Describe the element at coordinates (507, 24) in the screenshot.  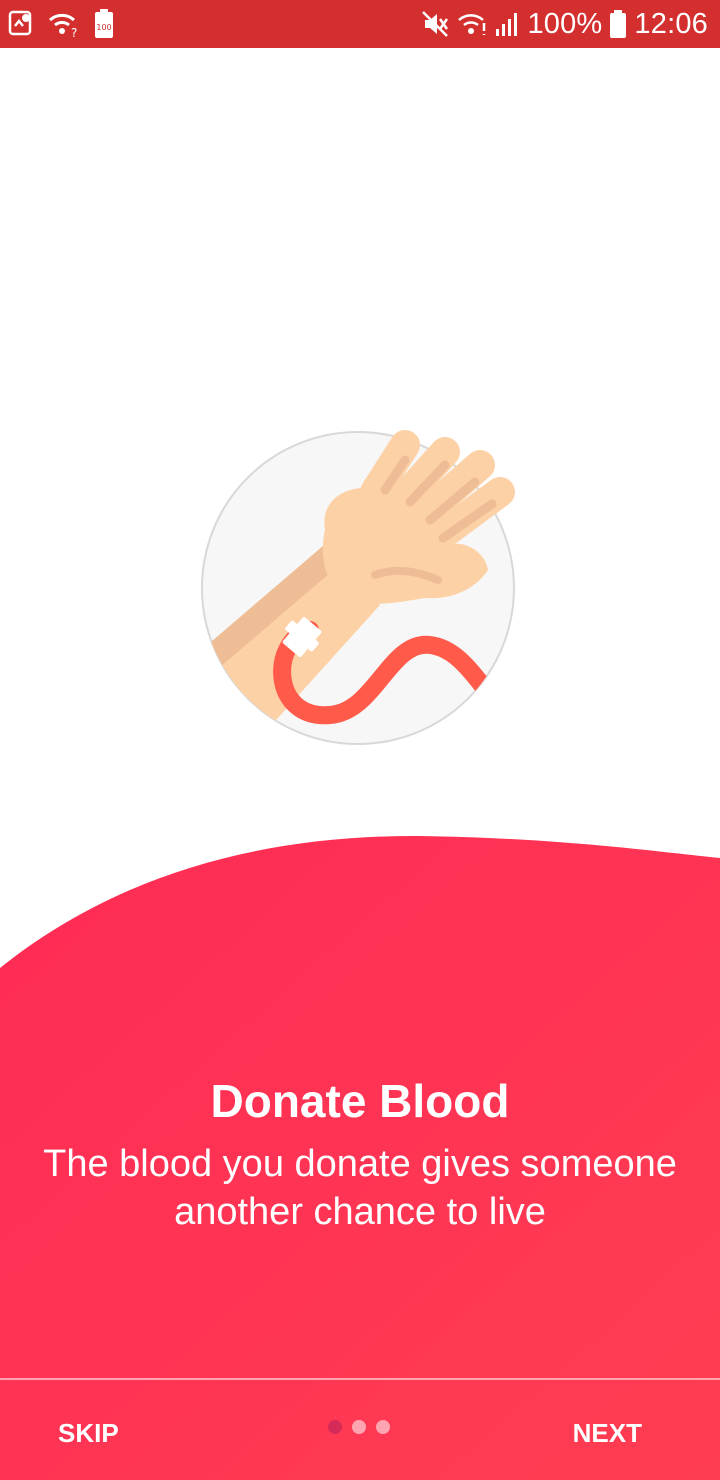
I see `signal-icon` at that location.